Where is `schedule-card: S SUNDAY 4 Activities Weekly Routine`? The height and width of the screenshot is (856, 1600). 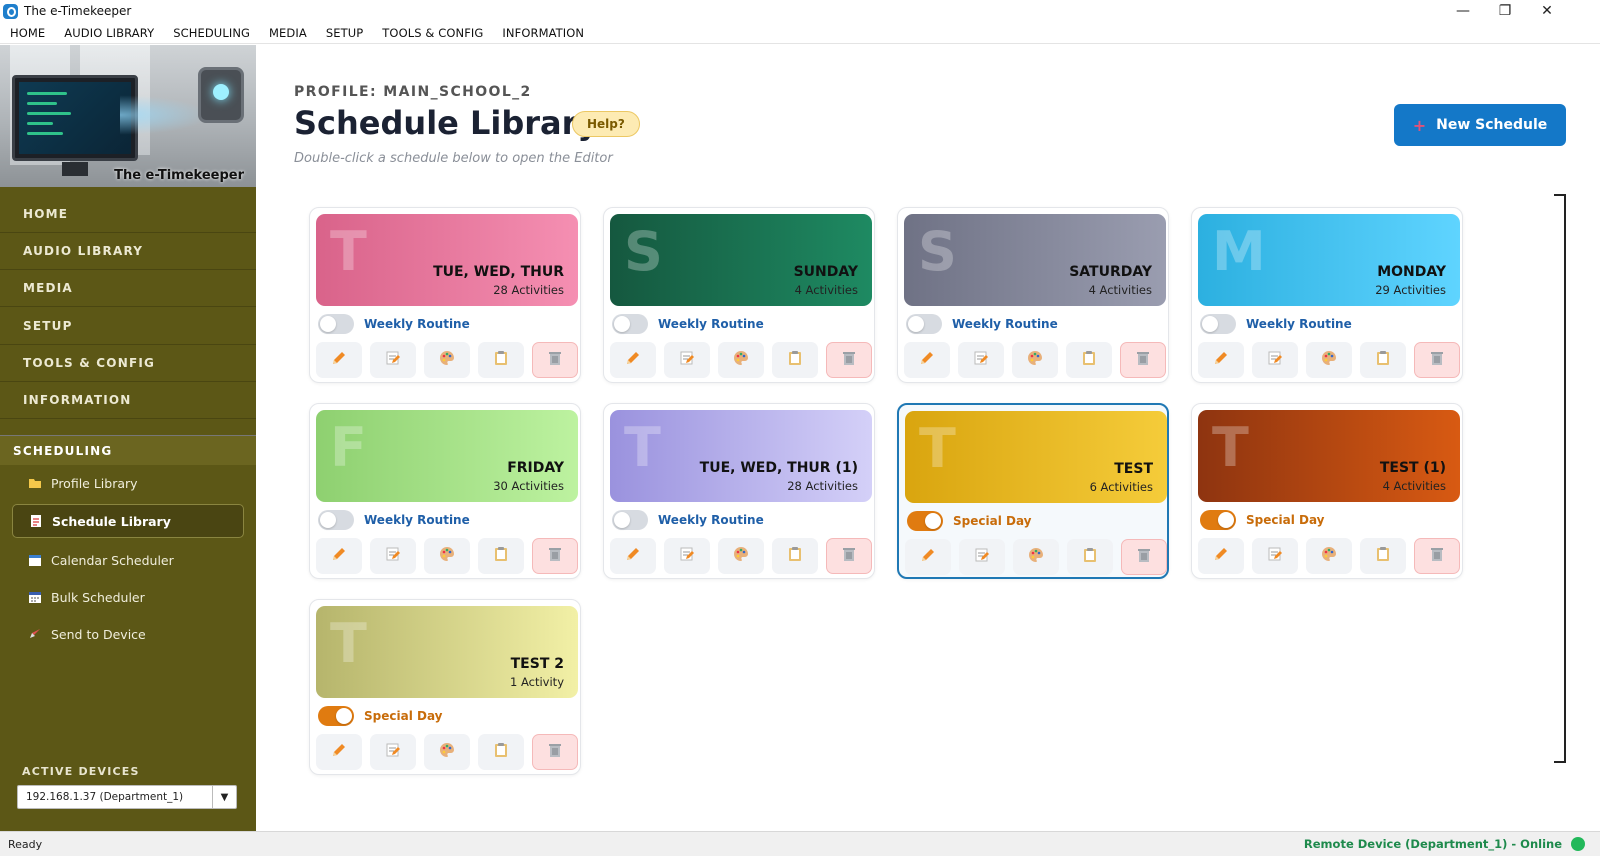
schedule-card: S SUNDAY 4 Activities Weekly Routine is located at coordinates (739, 295).